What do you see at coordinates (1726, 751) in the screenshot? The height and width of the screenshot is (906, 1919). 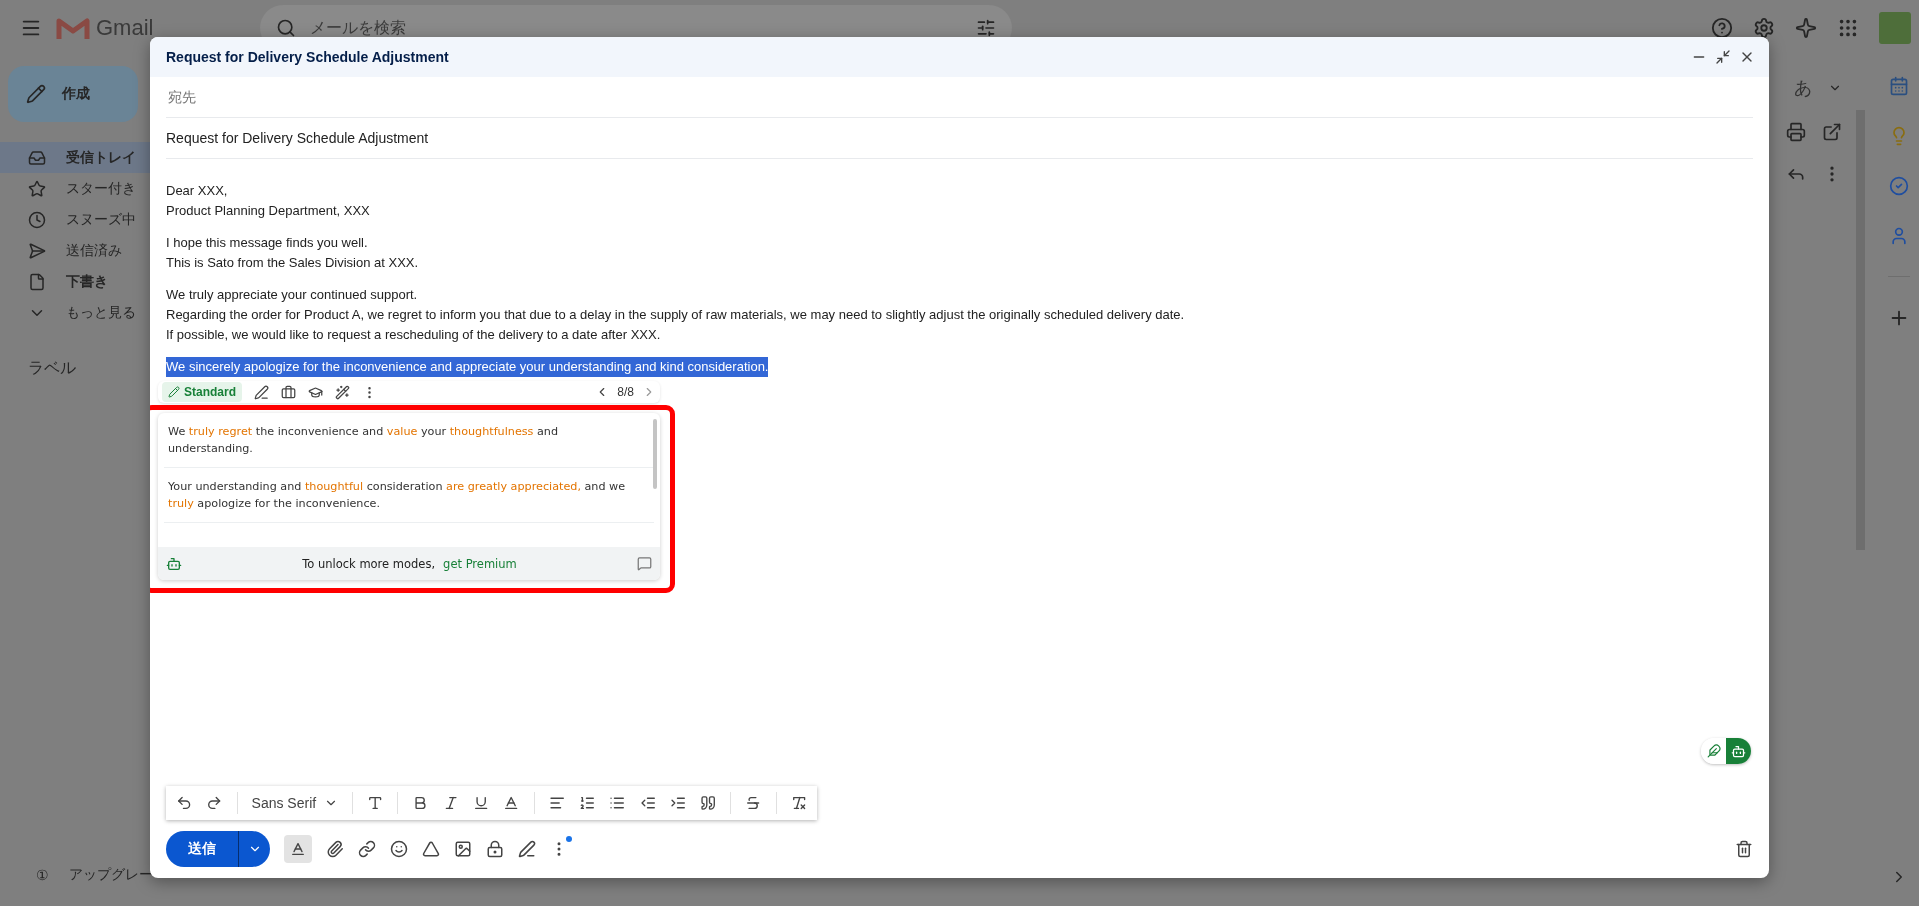 I see `assistant-toggle` at bounding box center [1726, 751].